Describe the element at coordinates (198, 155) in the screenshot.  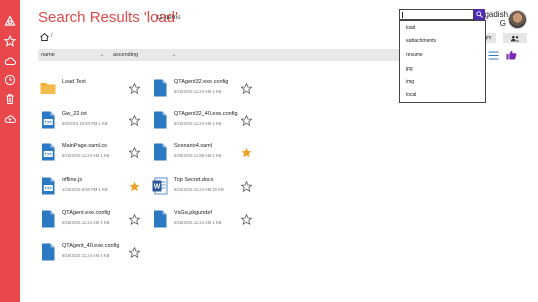
I see `file-meta: 5/28/2015 11:58 AM 2 KB` at that location.